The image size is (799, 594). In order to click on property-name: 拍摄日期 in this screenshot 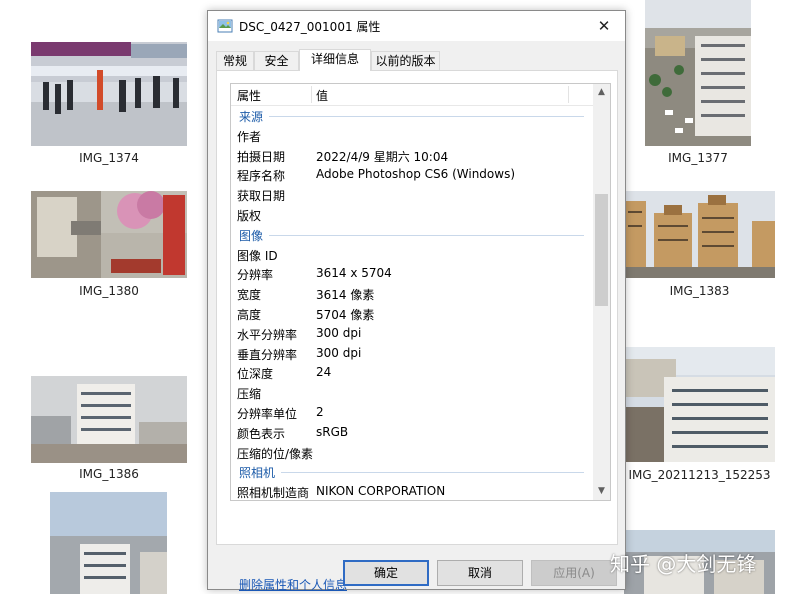, I will do `click(261, 156)`.